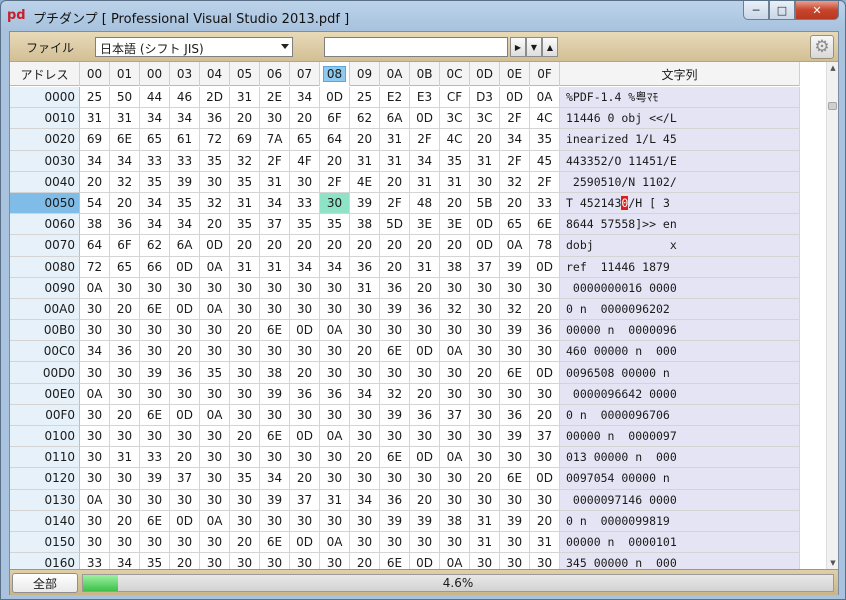 Image resolution: width=846 pixels, height=600 pixels. I want to click on address-cell: 0090, so click(45, 288).